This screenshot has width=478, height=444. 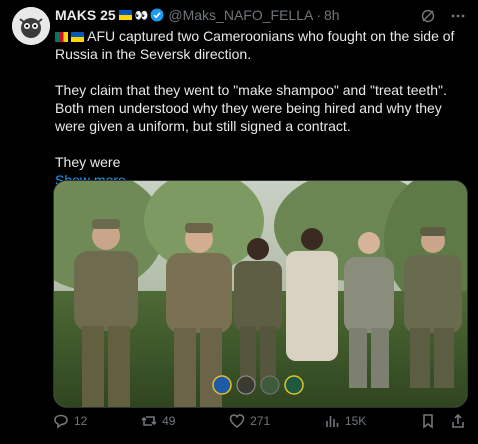 What do you see at coordinates (81, 421) in the screenshot?
I see `reply-count: 12` at bounding box center [81, 421].